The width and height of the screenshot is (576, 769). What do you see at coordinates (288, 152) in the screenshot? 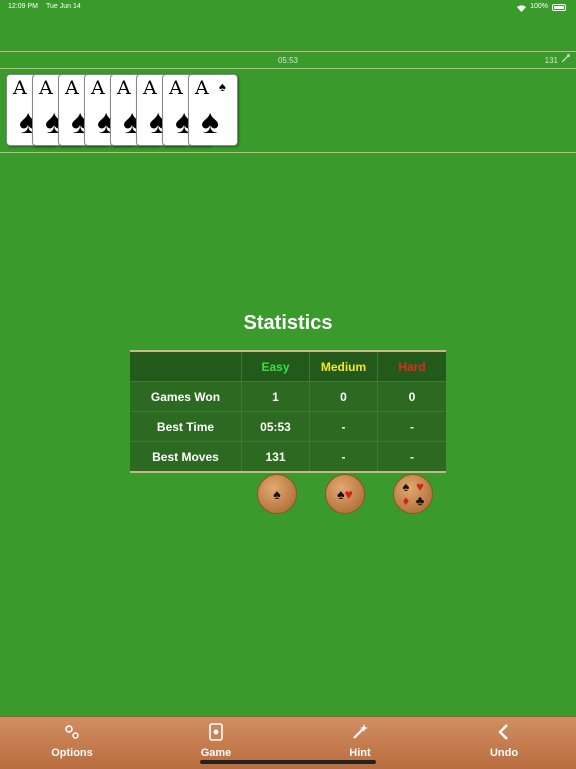
I see `foundation-divider` at bounding box center [288, 152].